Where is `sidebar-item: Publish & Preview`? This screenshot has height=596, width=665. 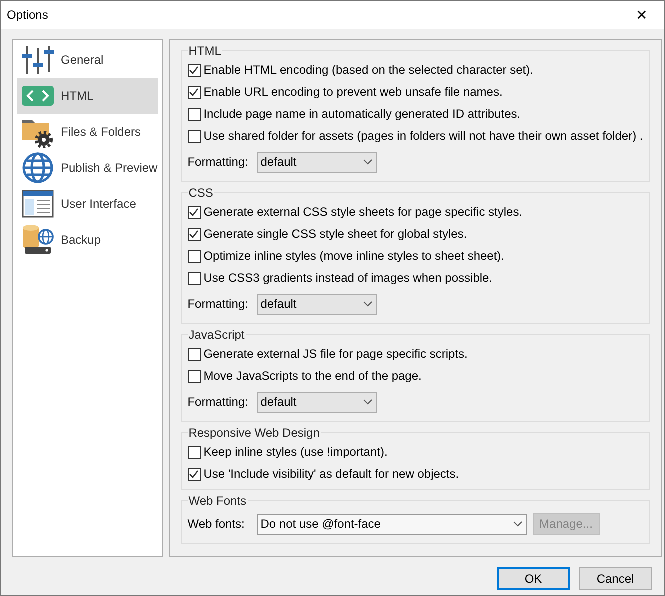
sidebar-item: Publish & Preview is located at coordinates (87, 168).